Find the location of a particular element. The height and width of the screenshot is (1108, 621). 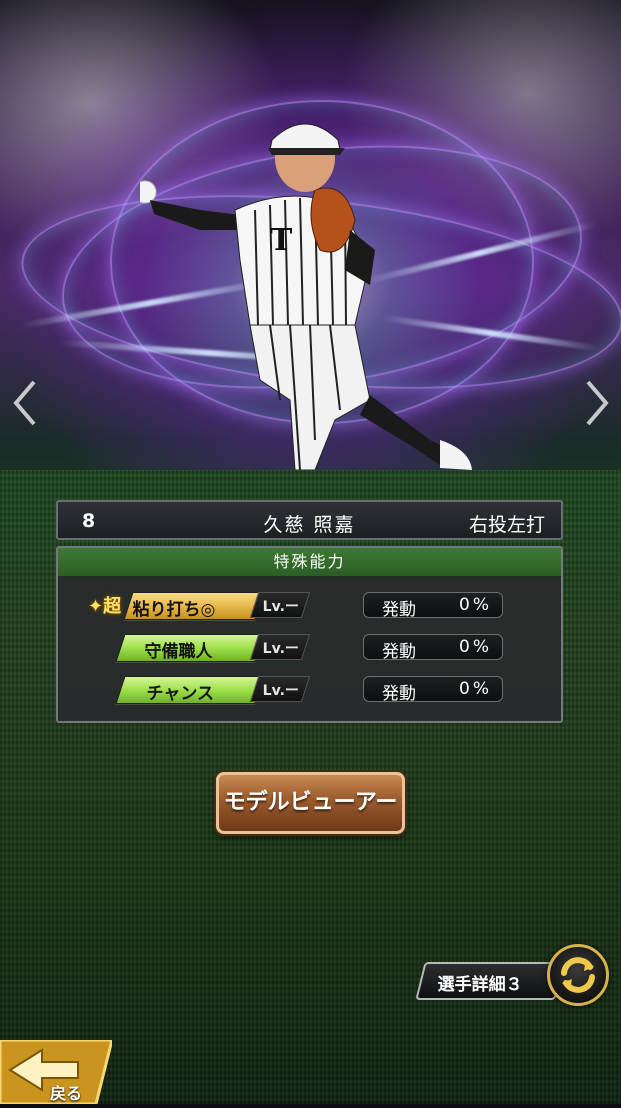

ability-name: 粘り打ち◎ is located at coordinates (174, 610).